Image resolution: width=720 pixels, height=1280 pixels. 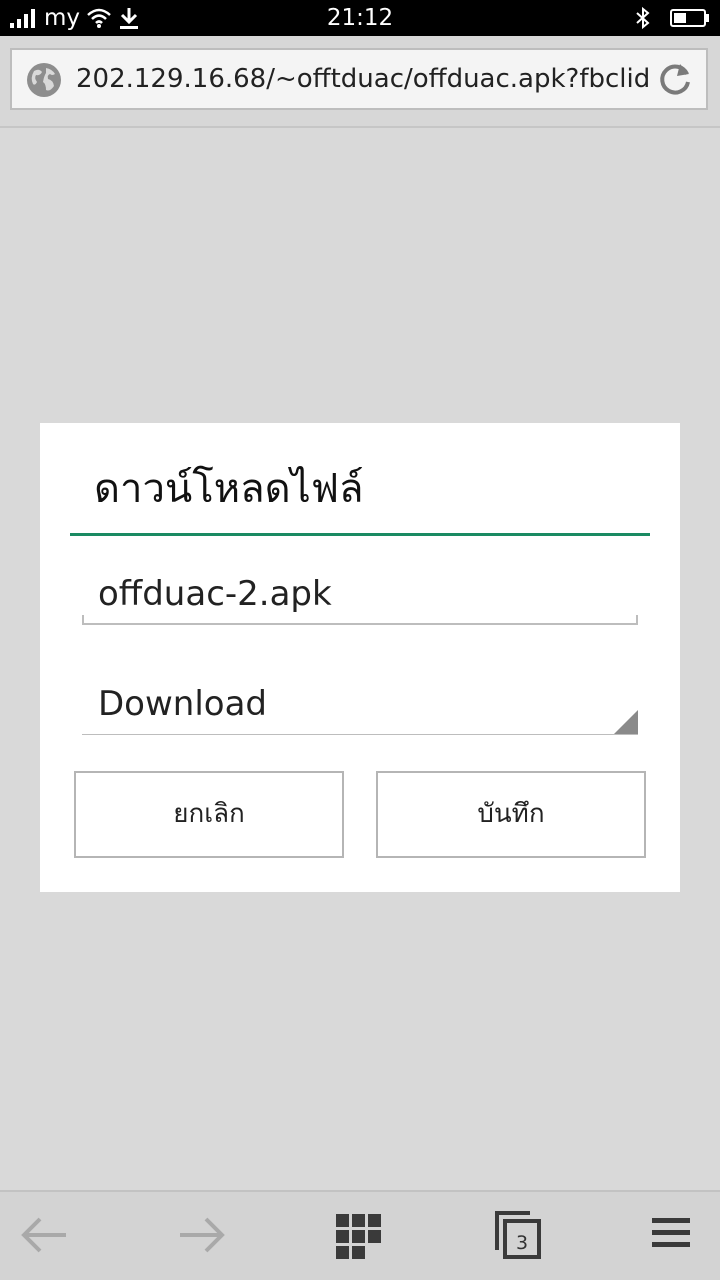 What do you see at coordinates (209, 814) in the screenshot?
I see `cancel-button: ยกเลิก` at bounding box center [209, 814].